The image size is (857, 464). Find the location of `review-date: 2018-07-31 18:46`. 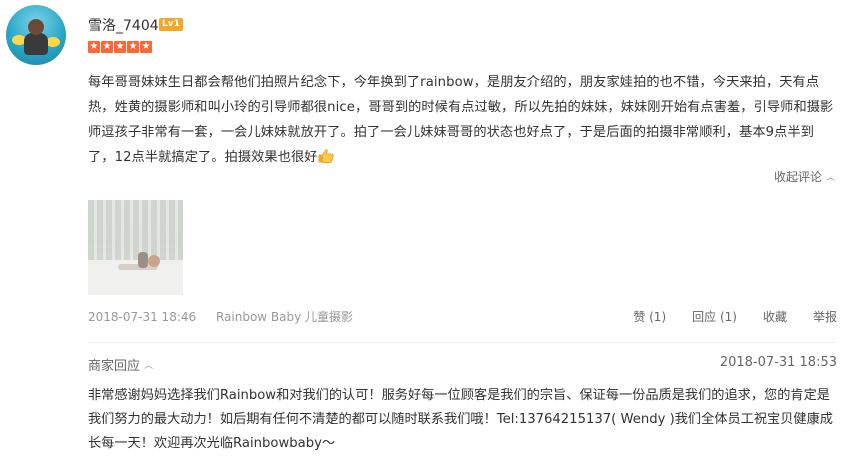

review-date: 2018-07-31 18:46 is located at coordinates (142, 317).